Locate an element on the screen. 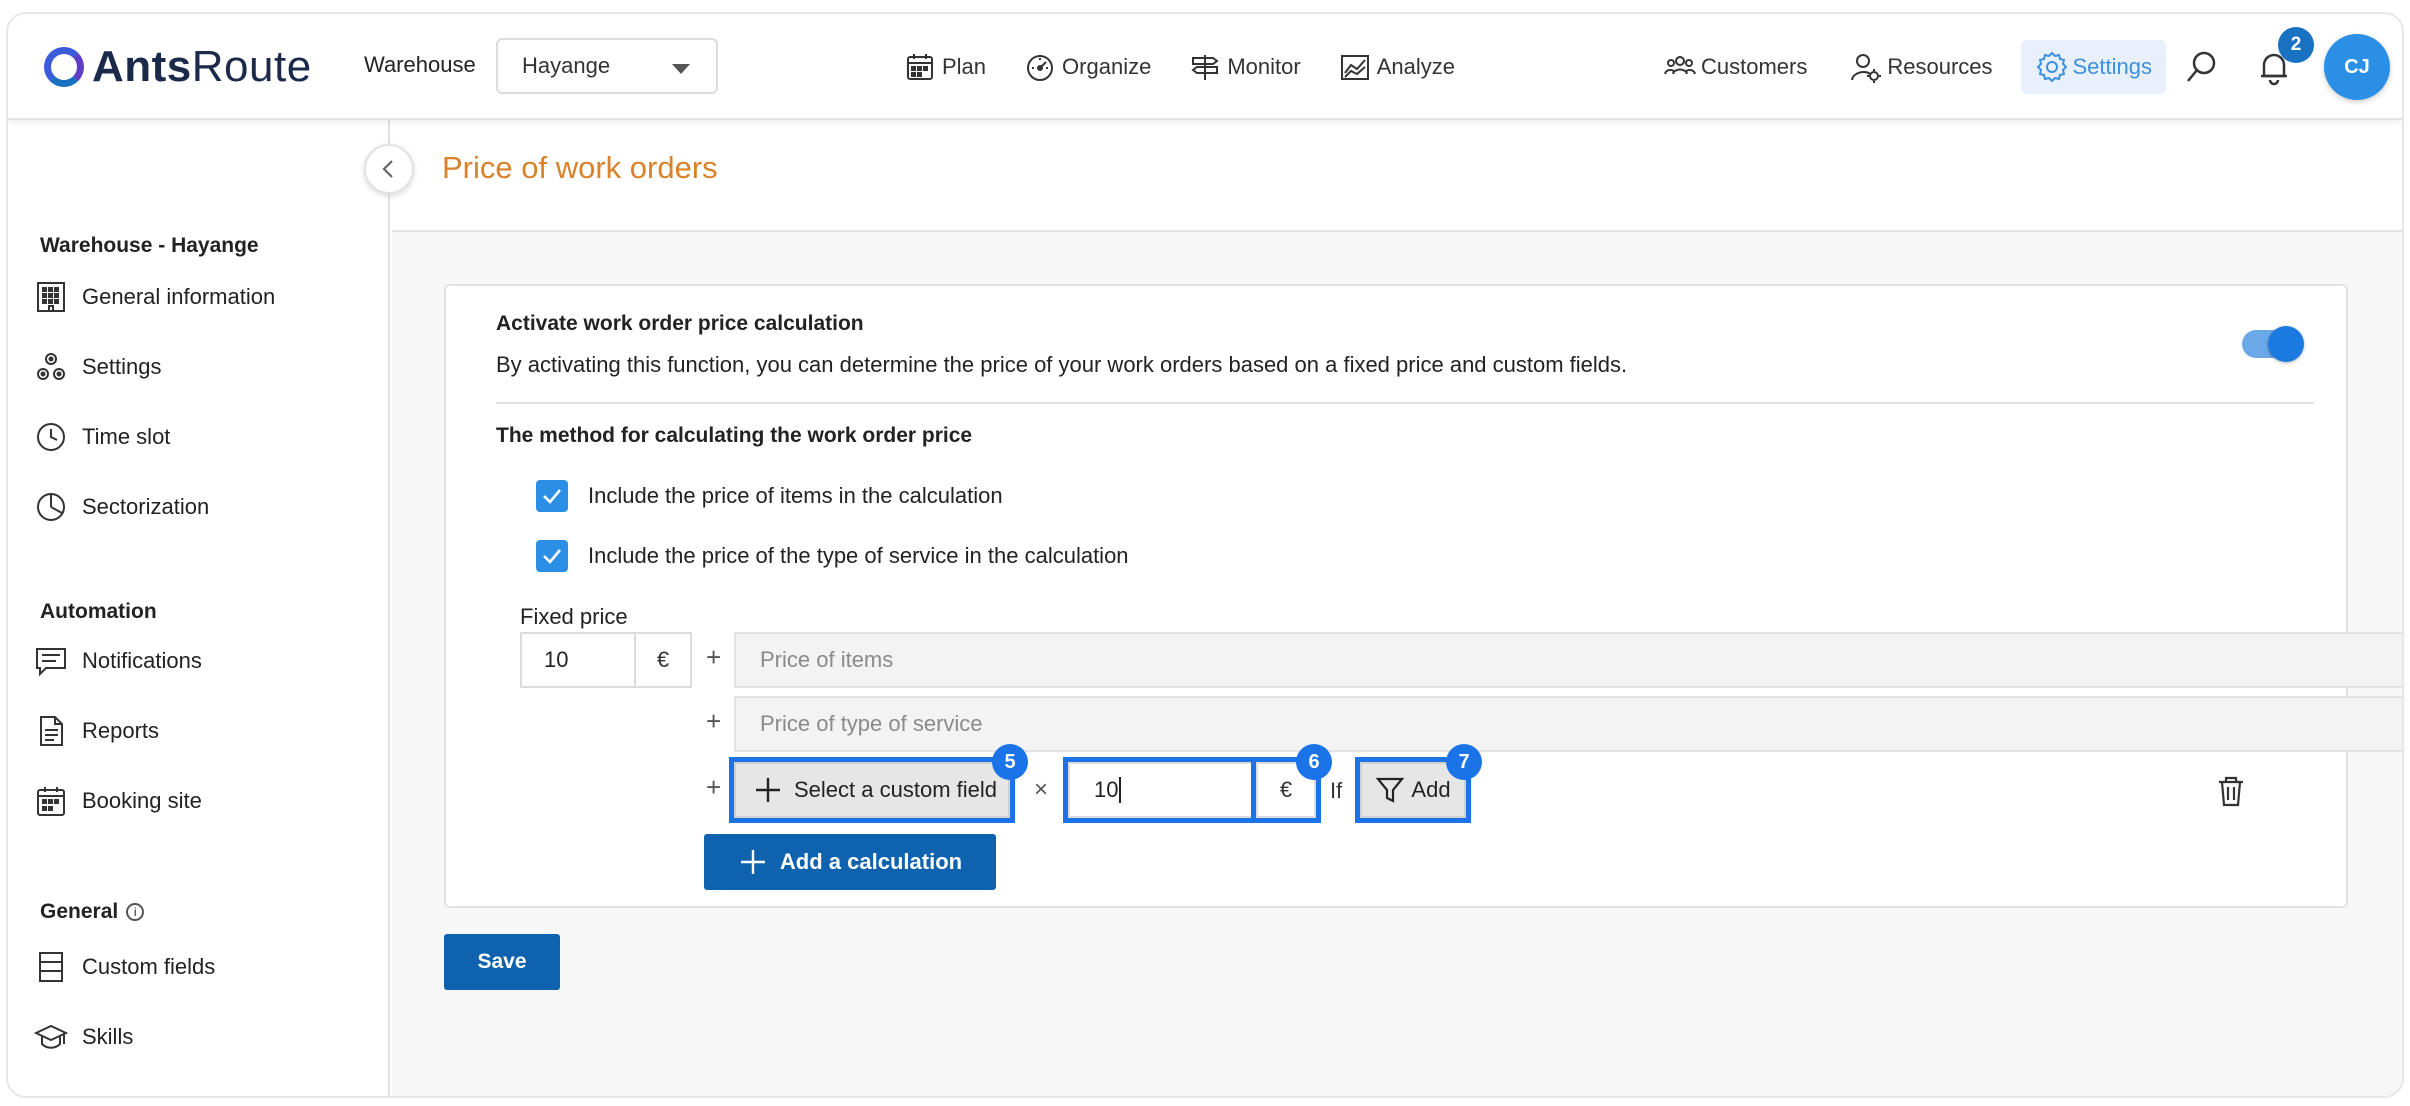 This screenshot has width=2410, height=1106. notifications-button: 2 is located at coordinates (2283, 58).